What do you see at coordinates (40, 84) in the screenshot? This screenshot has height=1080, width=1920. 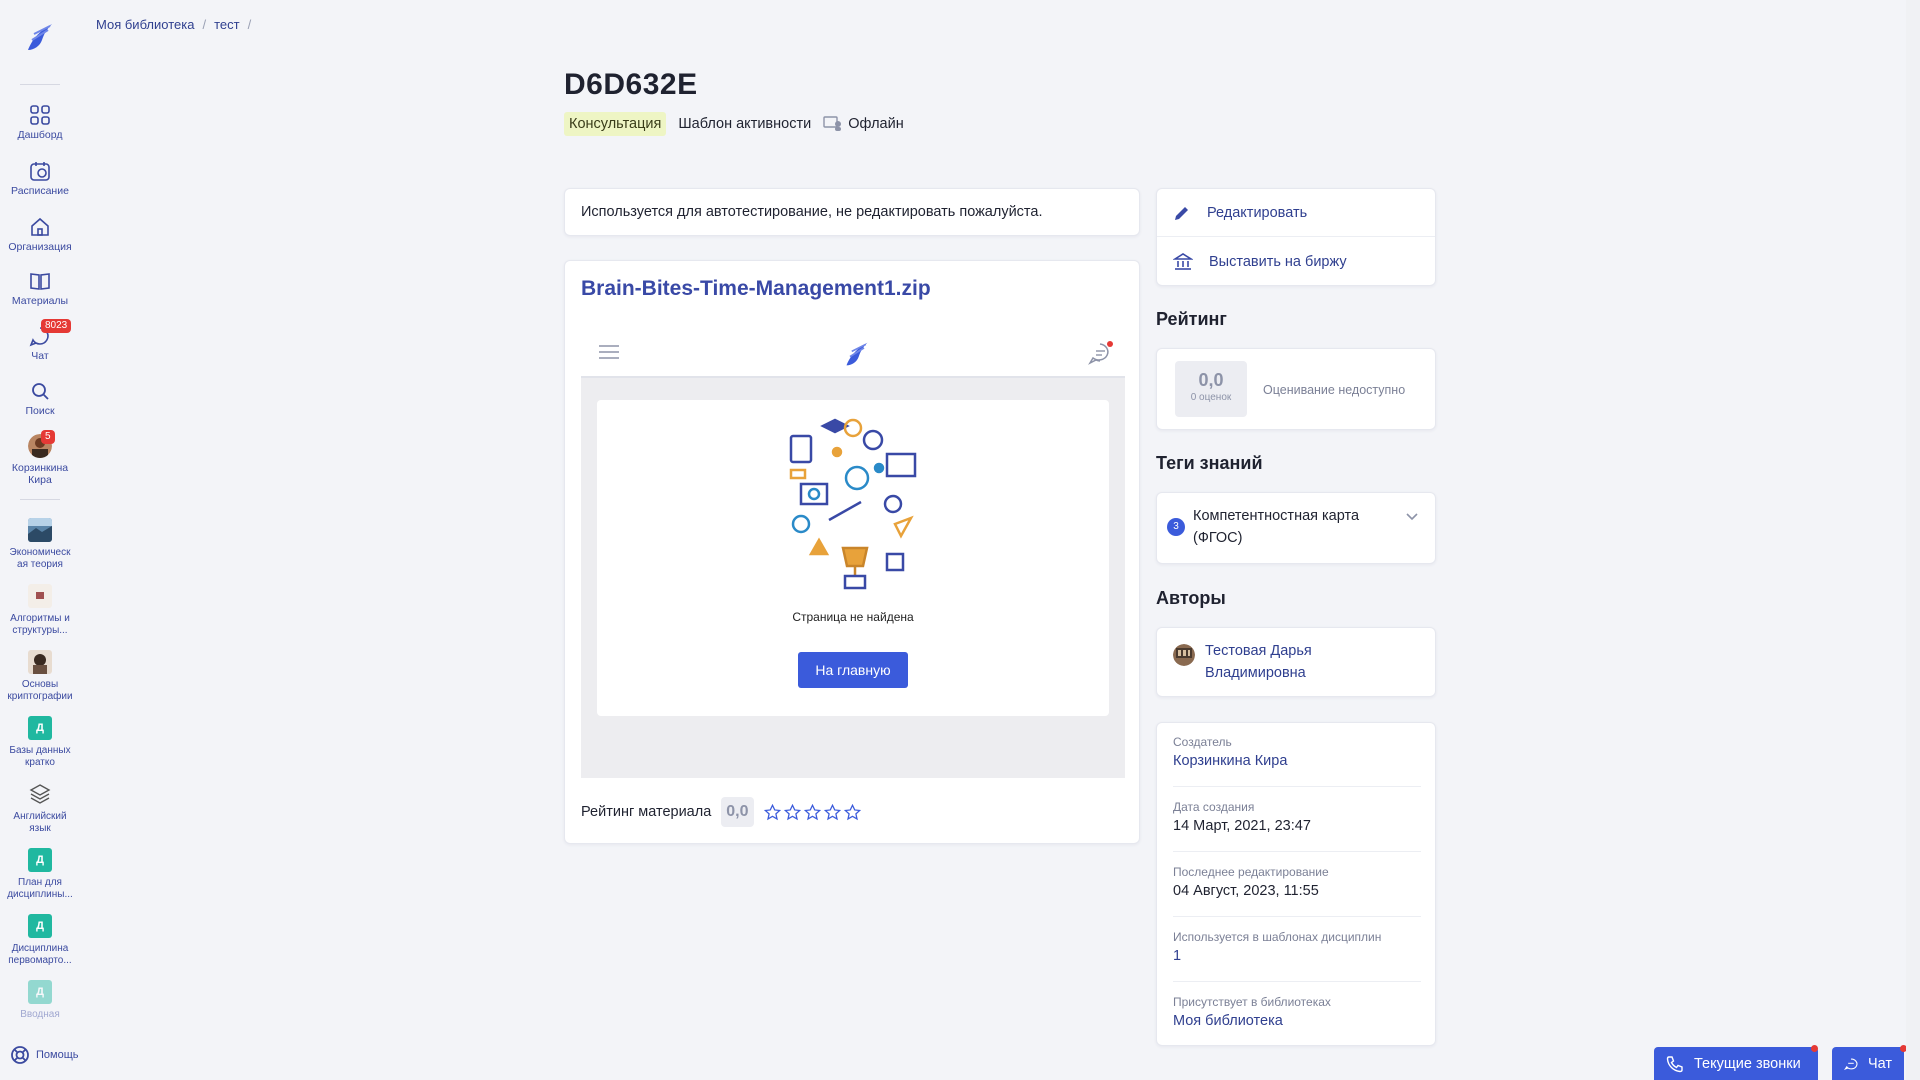 I see `sidebar-divider` at bounding box center [40, 84].